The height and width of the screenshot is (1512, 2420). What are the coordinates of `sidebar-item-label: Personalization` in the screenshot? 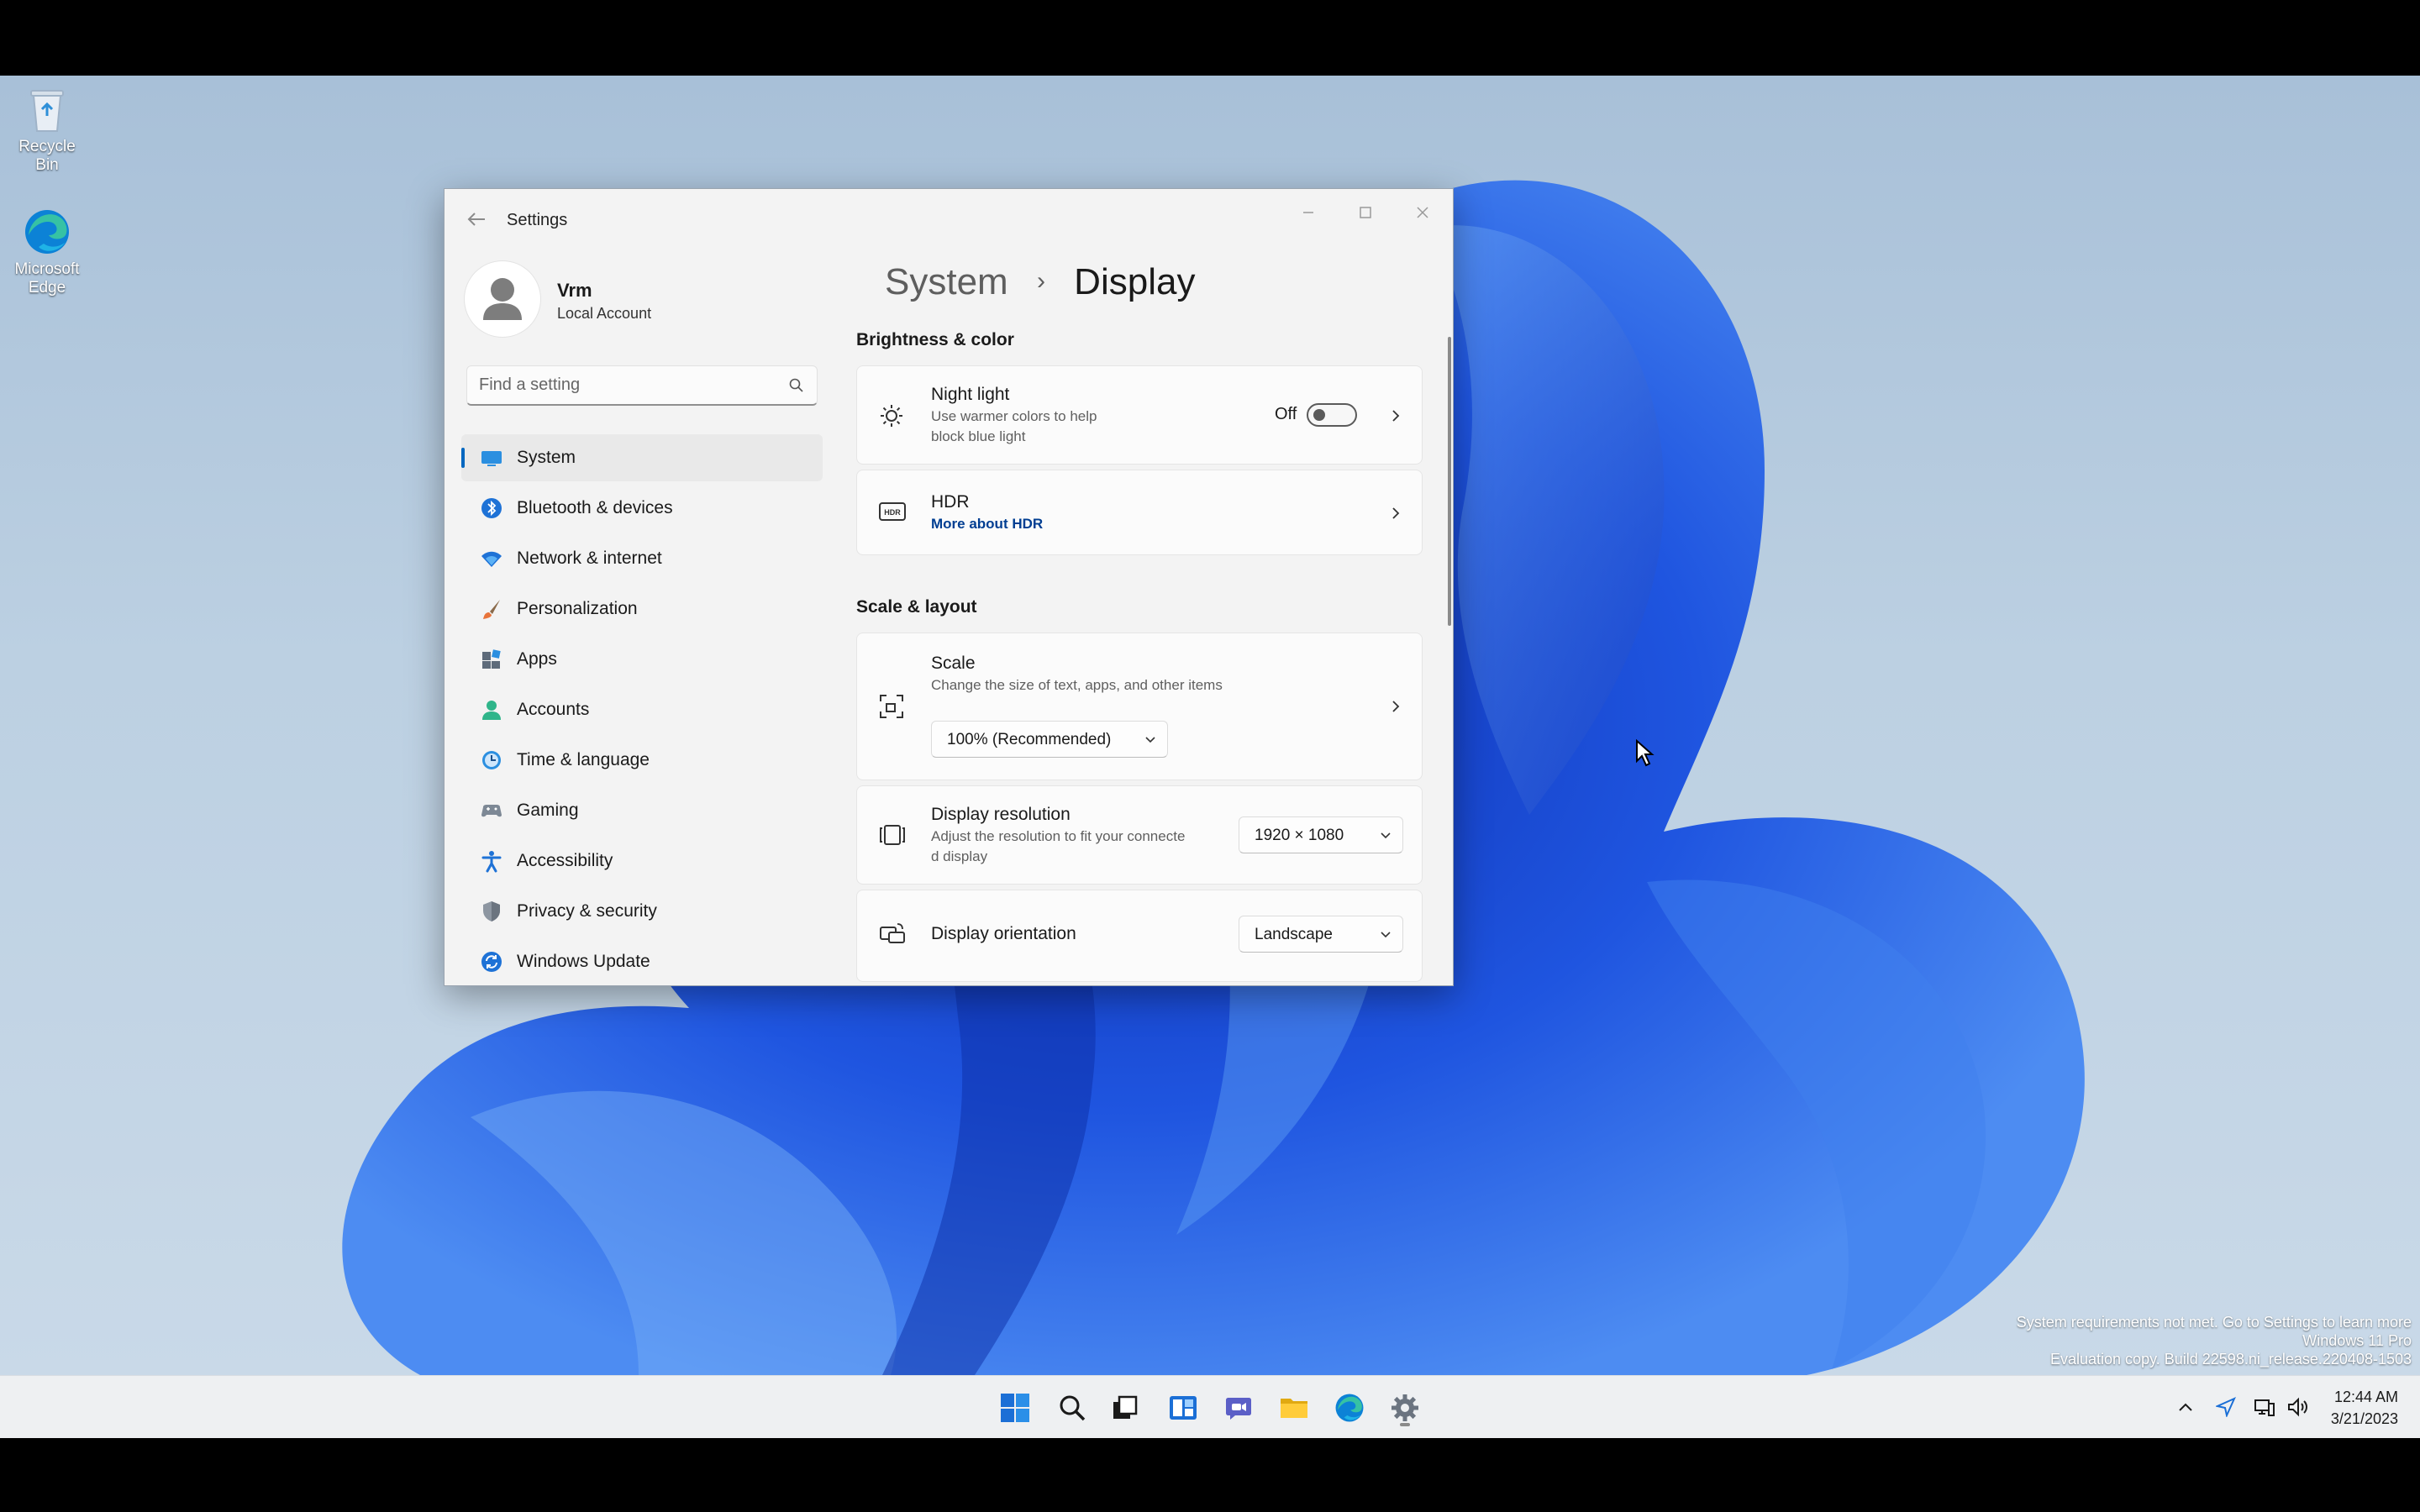 It's located at (577, 608).